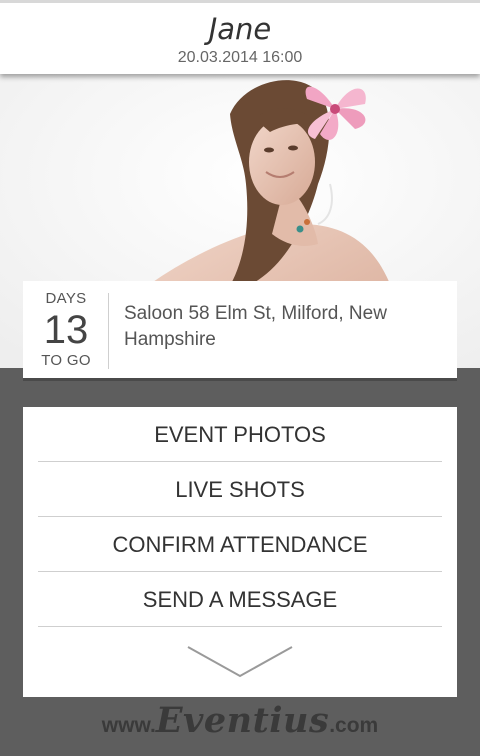  I want to click on header: Jane 20.03.2014 16:00, so click(240, 37).